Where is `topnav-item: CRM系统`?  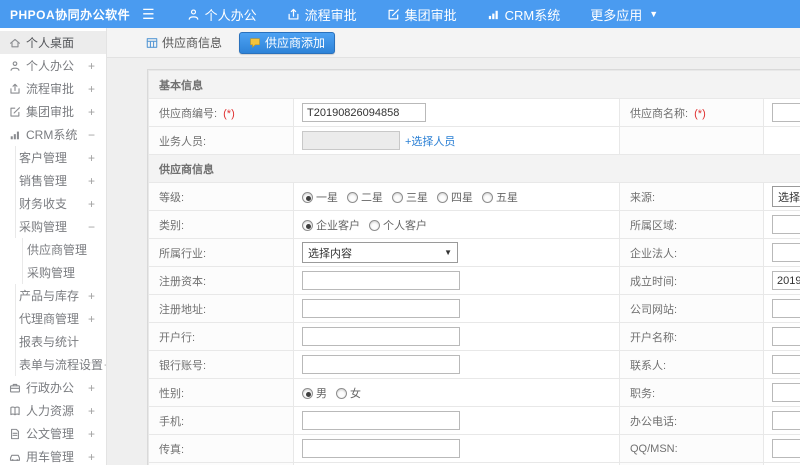 topnav-item: CRM系统 is located at coordinates (523, 14).